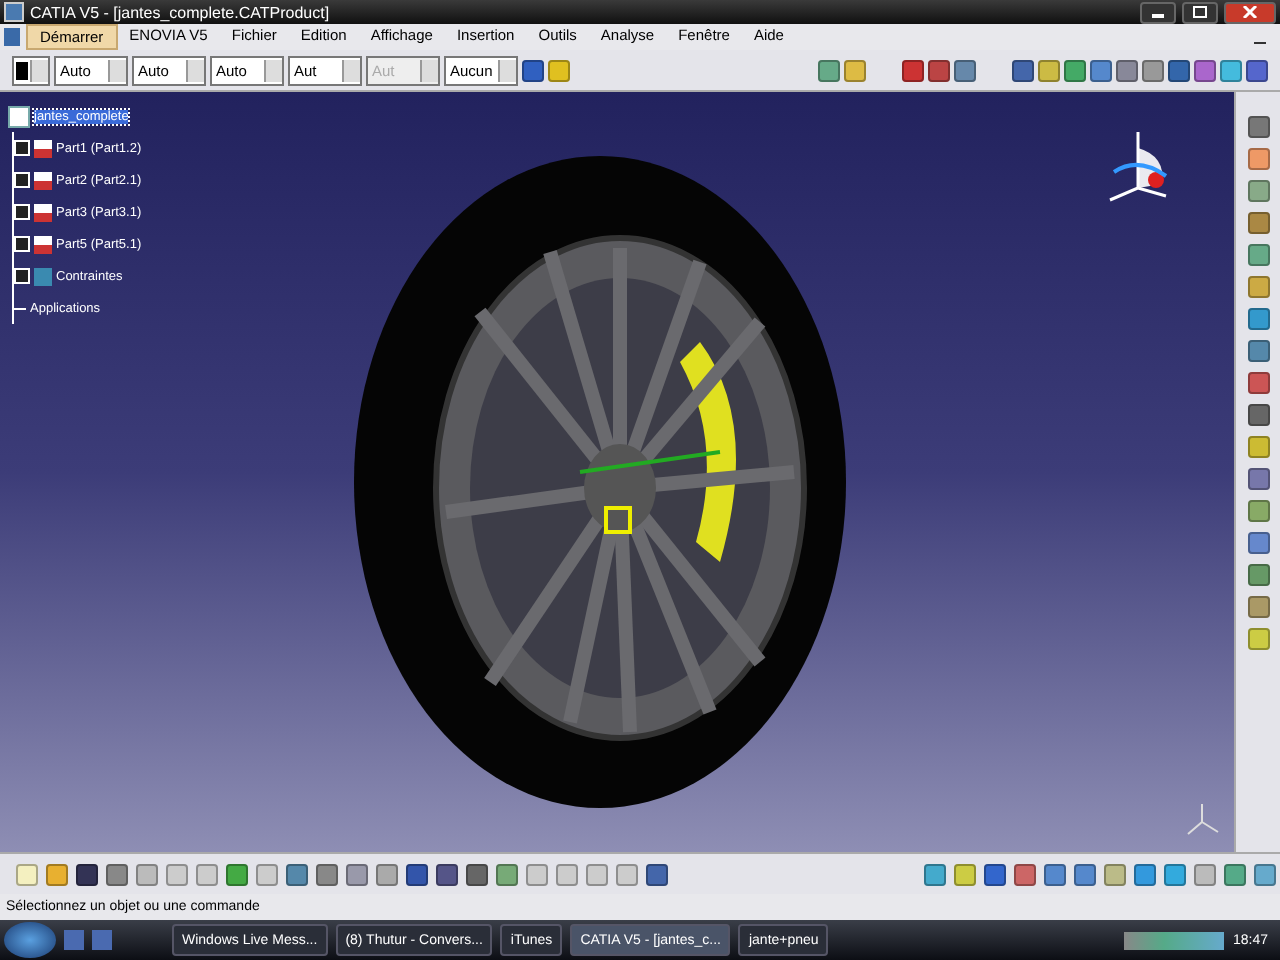 The width and height of the screenshot is (1280, 960). What do you see at coordinates (1174, 940) in the screenshot?
I see `tray-icons` at bounding box center [1174, 940].